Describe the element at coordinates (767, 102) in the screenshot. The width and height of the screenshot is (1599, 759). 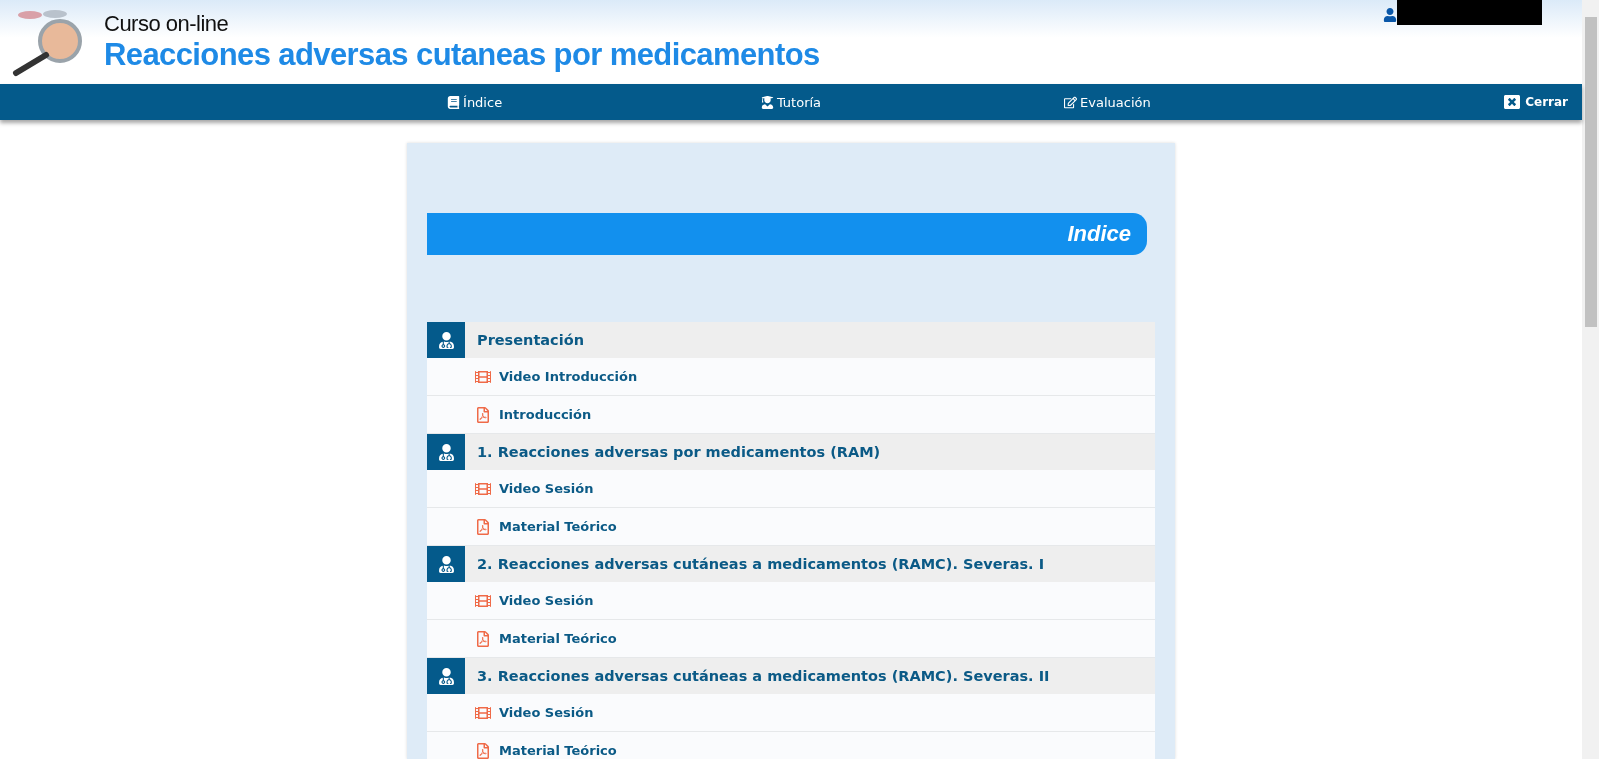
I see `tutor-icon` at that location.